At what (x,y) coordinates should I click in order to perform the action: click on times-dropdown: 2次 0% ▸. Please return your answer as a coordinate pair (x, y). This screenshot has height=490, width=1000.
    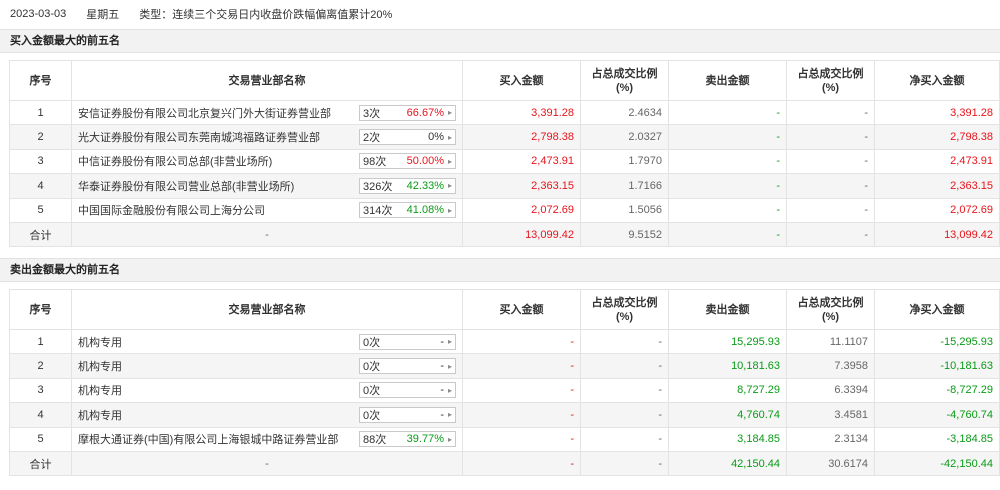
    Looking at the image, I should click on (407, 137).